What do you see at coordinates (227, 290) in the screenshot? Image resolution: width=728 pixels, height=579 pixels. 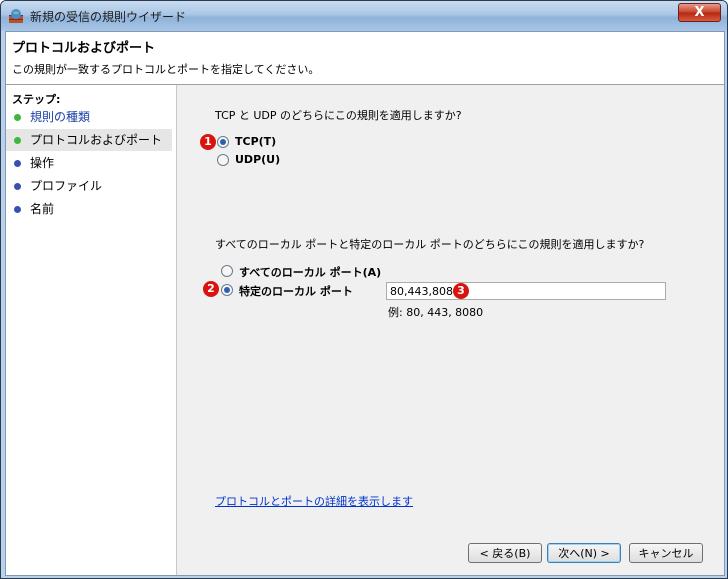 I see `specific-ports-radio` at bounding box center [227, 290].